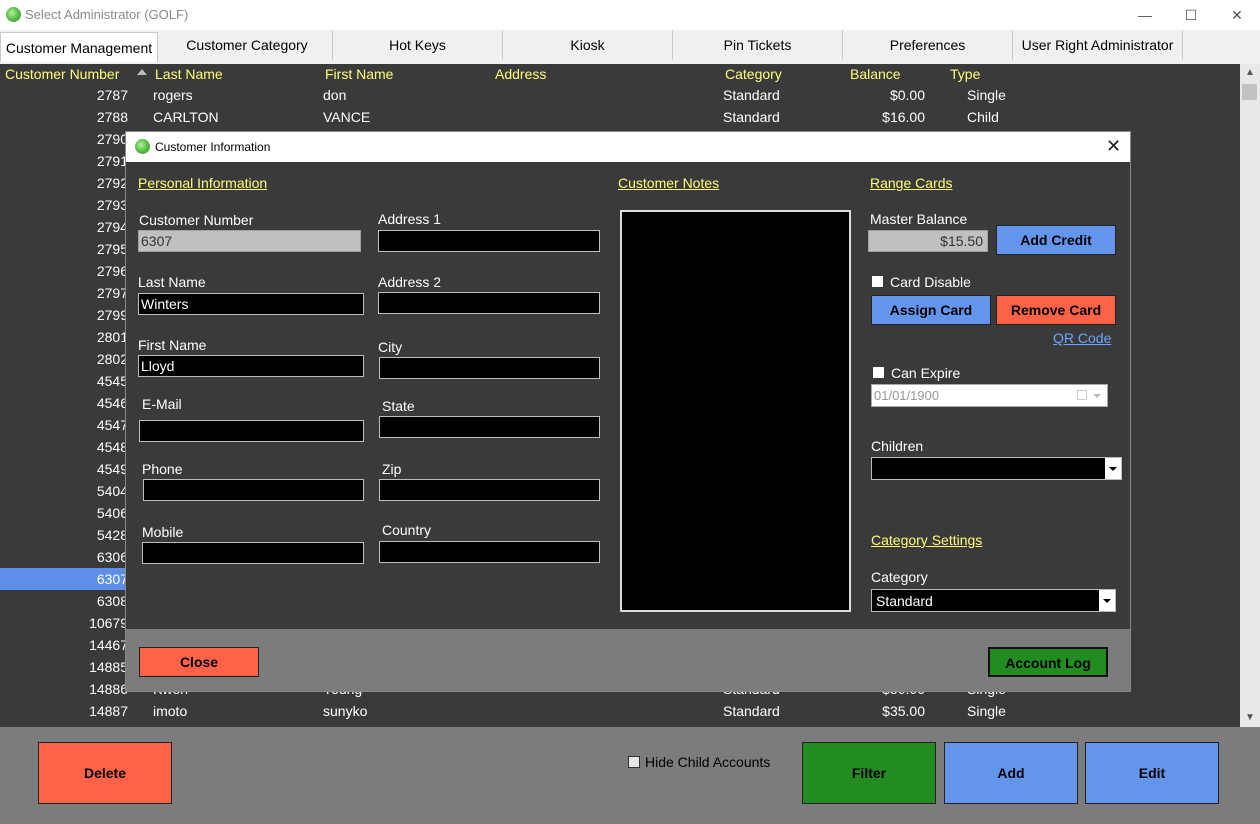 This screenshot has height=824, width=1260. What do you see at coordinates (1249, 92) in the screenshot?
I see `scroll-thumb` at bounding box center [1249, 92].